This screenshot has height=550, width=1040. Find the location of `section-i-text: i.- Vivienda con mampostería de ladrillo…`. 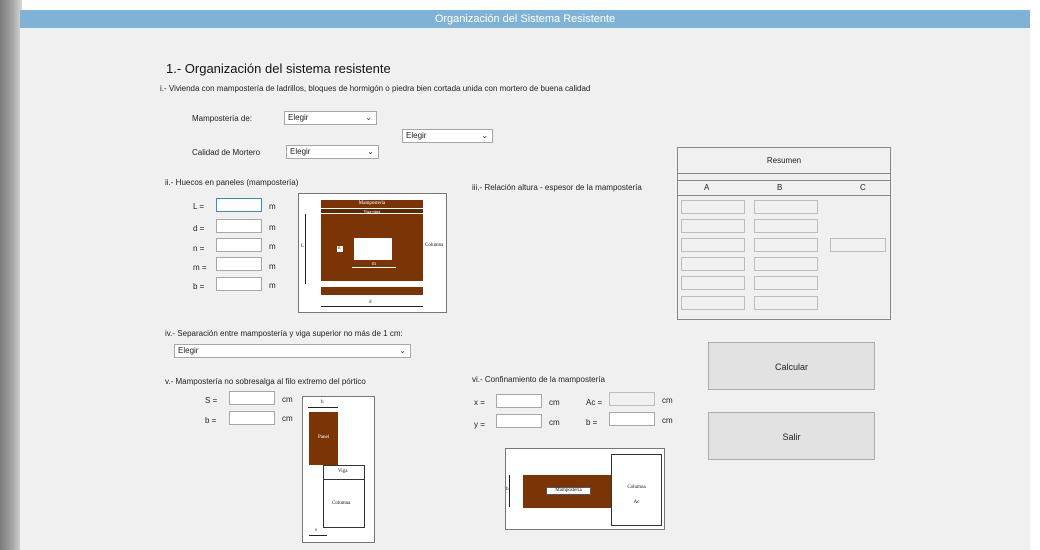

section-i-text: i.- Vivienda con mampostería de ladrillo… is located at coordinates (375, 88).